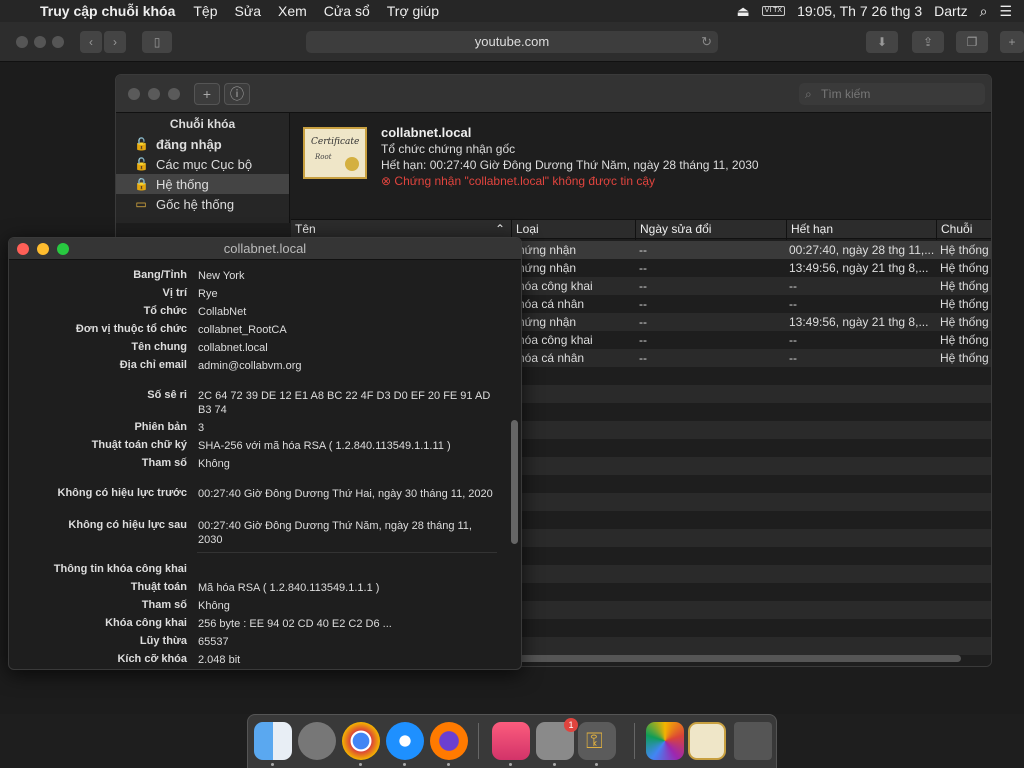  What do you see at coordinates (141, 184) in the screenshot?
I see `lock-icon: 🔒` at bounding box center [141, 184].